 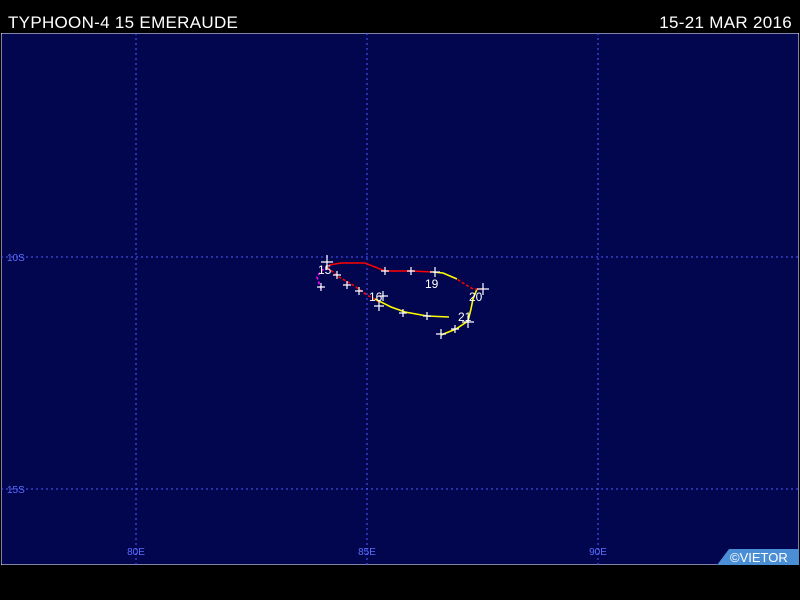 What do you see at coordinates (400, 583) in the screenshot?
I see `footer-bar` at bounding box center [400, 583].